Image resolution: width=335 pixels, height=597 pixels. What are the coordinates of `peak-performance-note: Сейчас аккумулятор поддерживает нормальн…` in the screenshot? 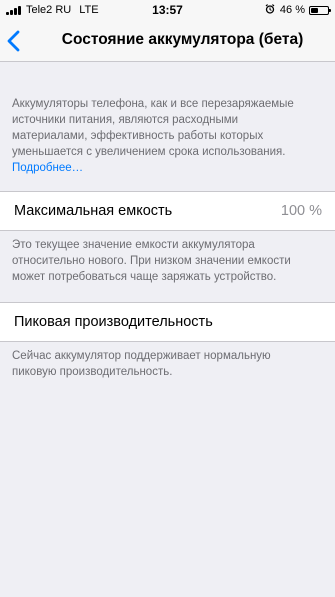 It's located at (168, 364).